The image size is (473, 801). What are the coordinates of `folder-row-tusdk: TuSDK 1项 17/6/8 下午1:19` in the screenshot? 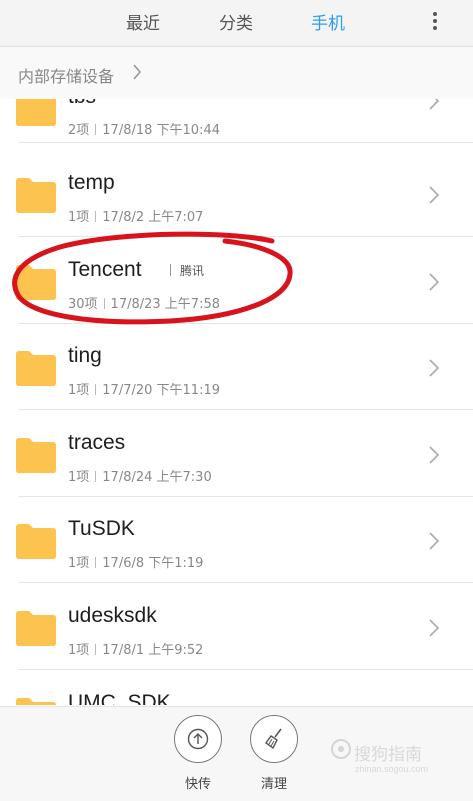 It's located at (236, 540).